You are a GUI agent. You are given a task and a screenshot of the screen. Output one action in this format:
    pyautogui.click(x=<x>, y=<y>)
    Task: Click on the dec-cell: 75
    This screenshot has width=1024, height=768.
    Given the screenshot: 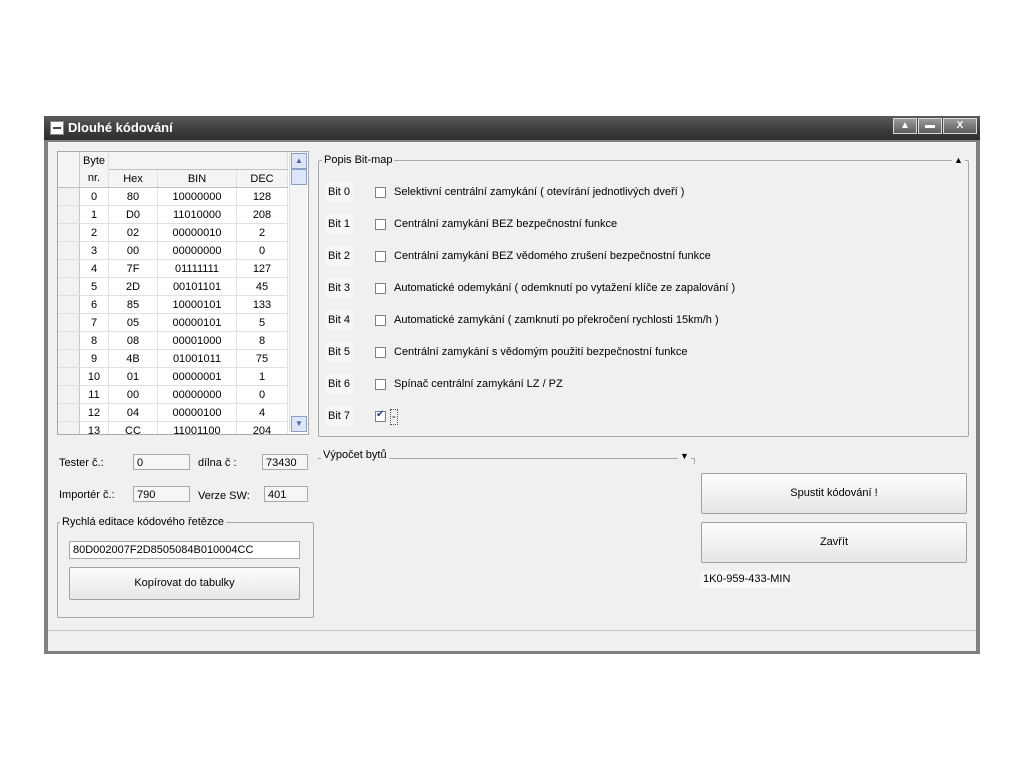 What is the action you would take?
    pyautogui.click(x=262, y=358)
    